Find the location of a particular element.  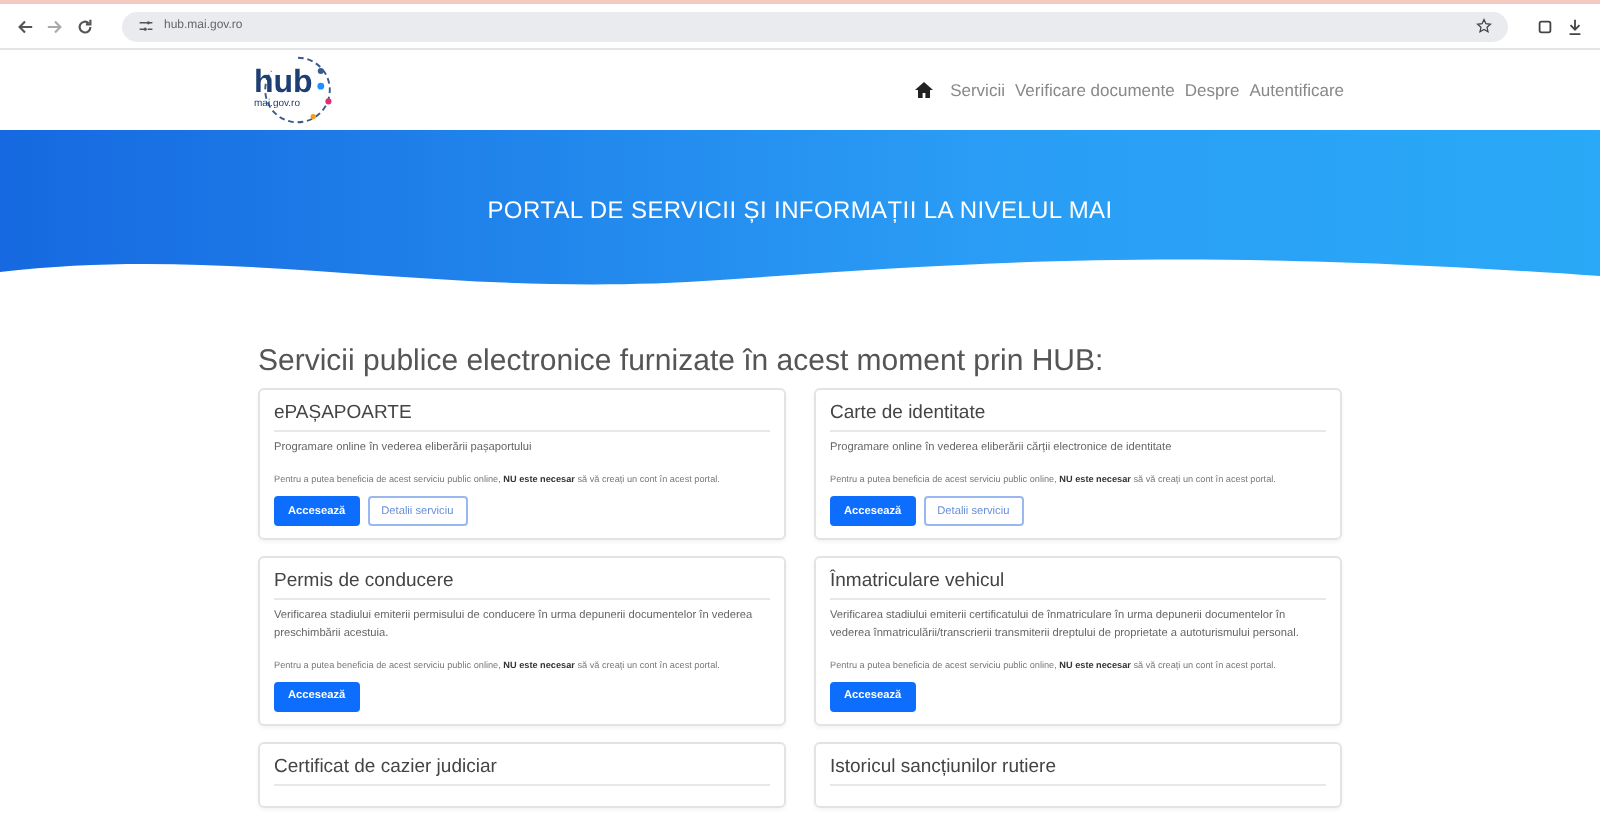

card-title: Istoricul sancțiunilor rutiere is located at coordinates (1078, 770).